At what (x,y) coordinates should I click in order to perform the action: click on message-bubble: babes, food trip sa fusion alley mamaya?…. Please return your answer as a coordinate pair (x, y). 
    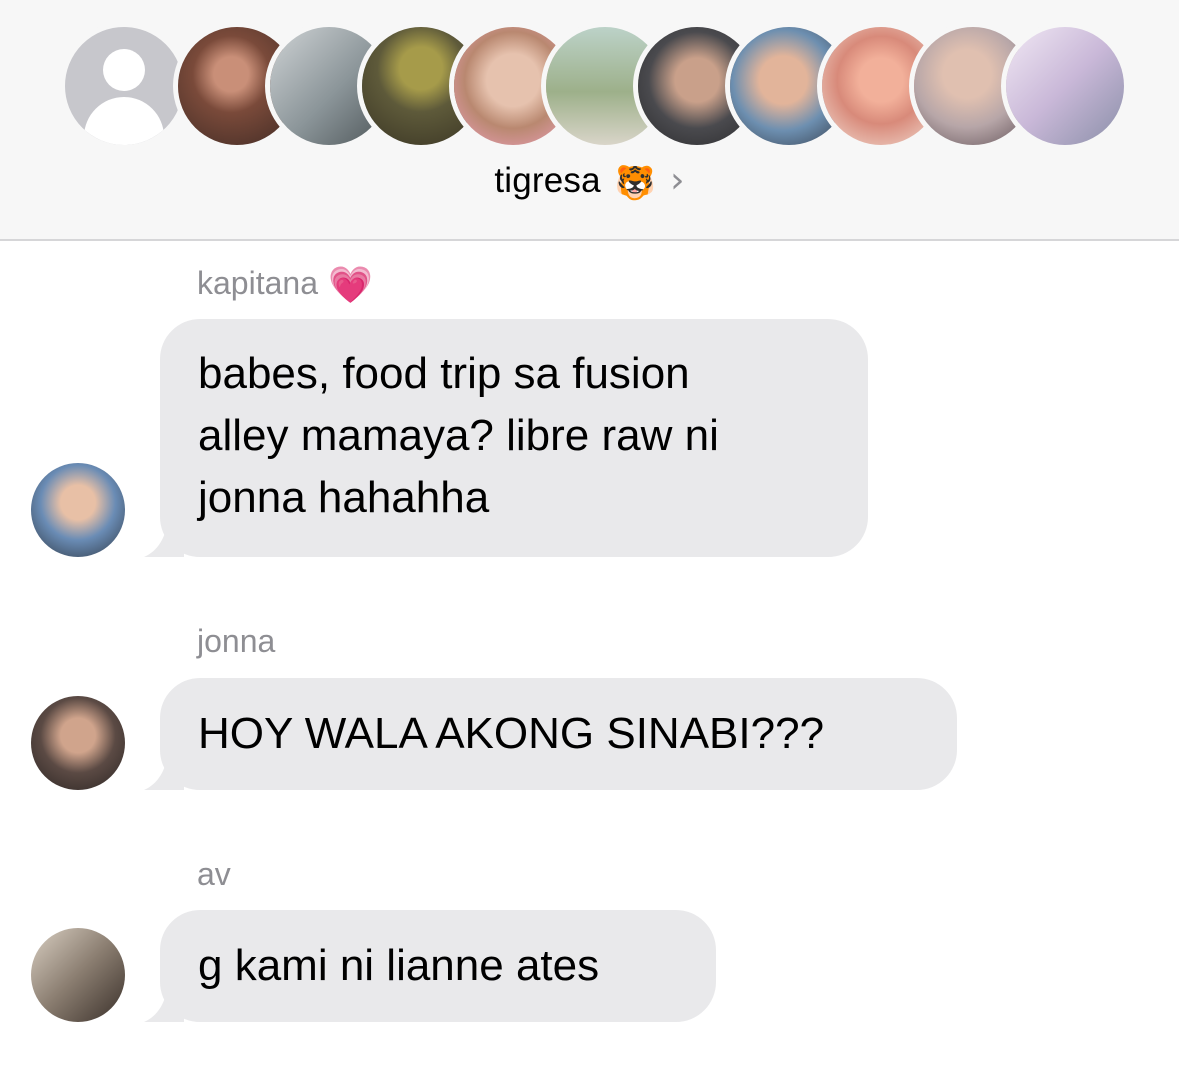
    Looking at the image, I should click on (506, 438).